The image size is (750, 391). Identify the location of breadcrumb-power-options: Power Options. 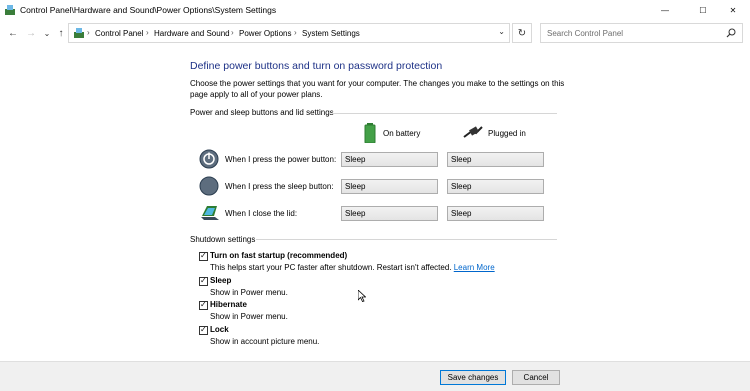
(265, 33).